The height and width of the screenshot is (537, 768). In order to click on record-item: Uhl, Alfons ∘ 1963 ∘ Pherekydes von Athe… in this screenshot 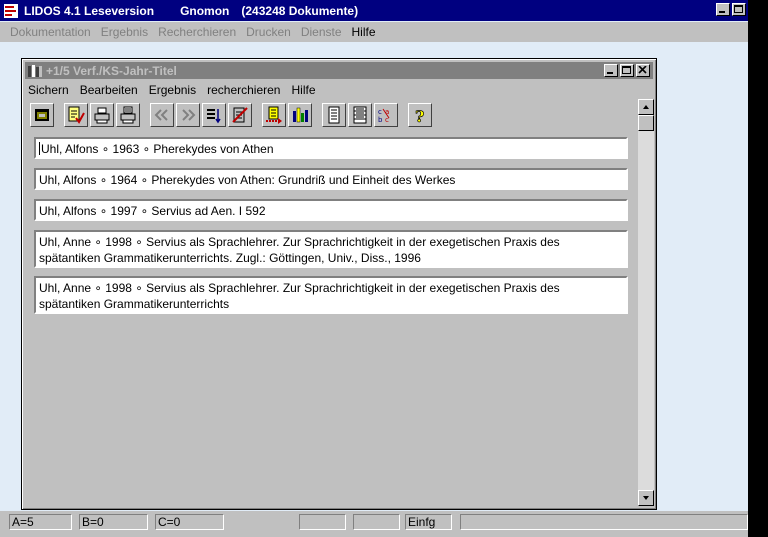, I will do `click(331, 148)`.